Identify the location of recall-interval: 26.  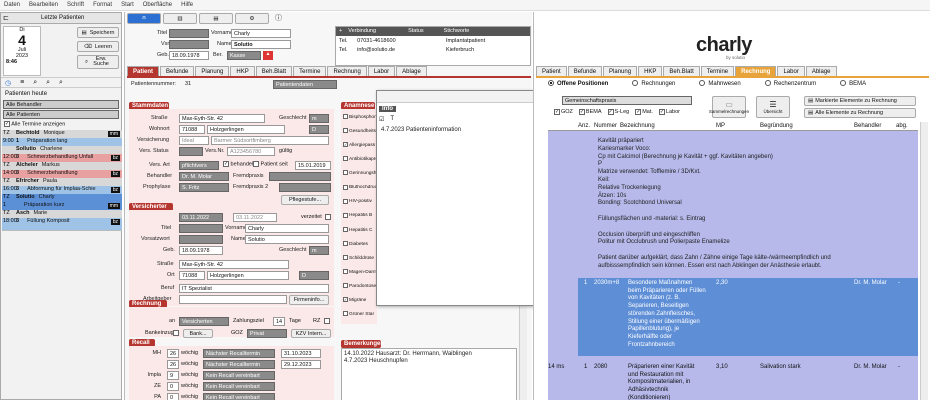
(173, 364).